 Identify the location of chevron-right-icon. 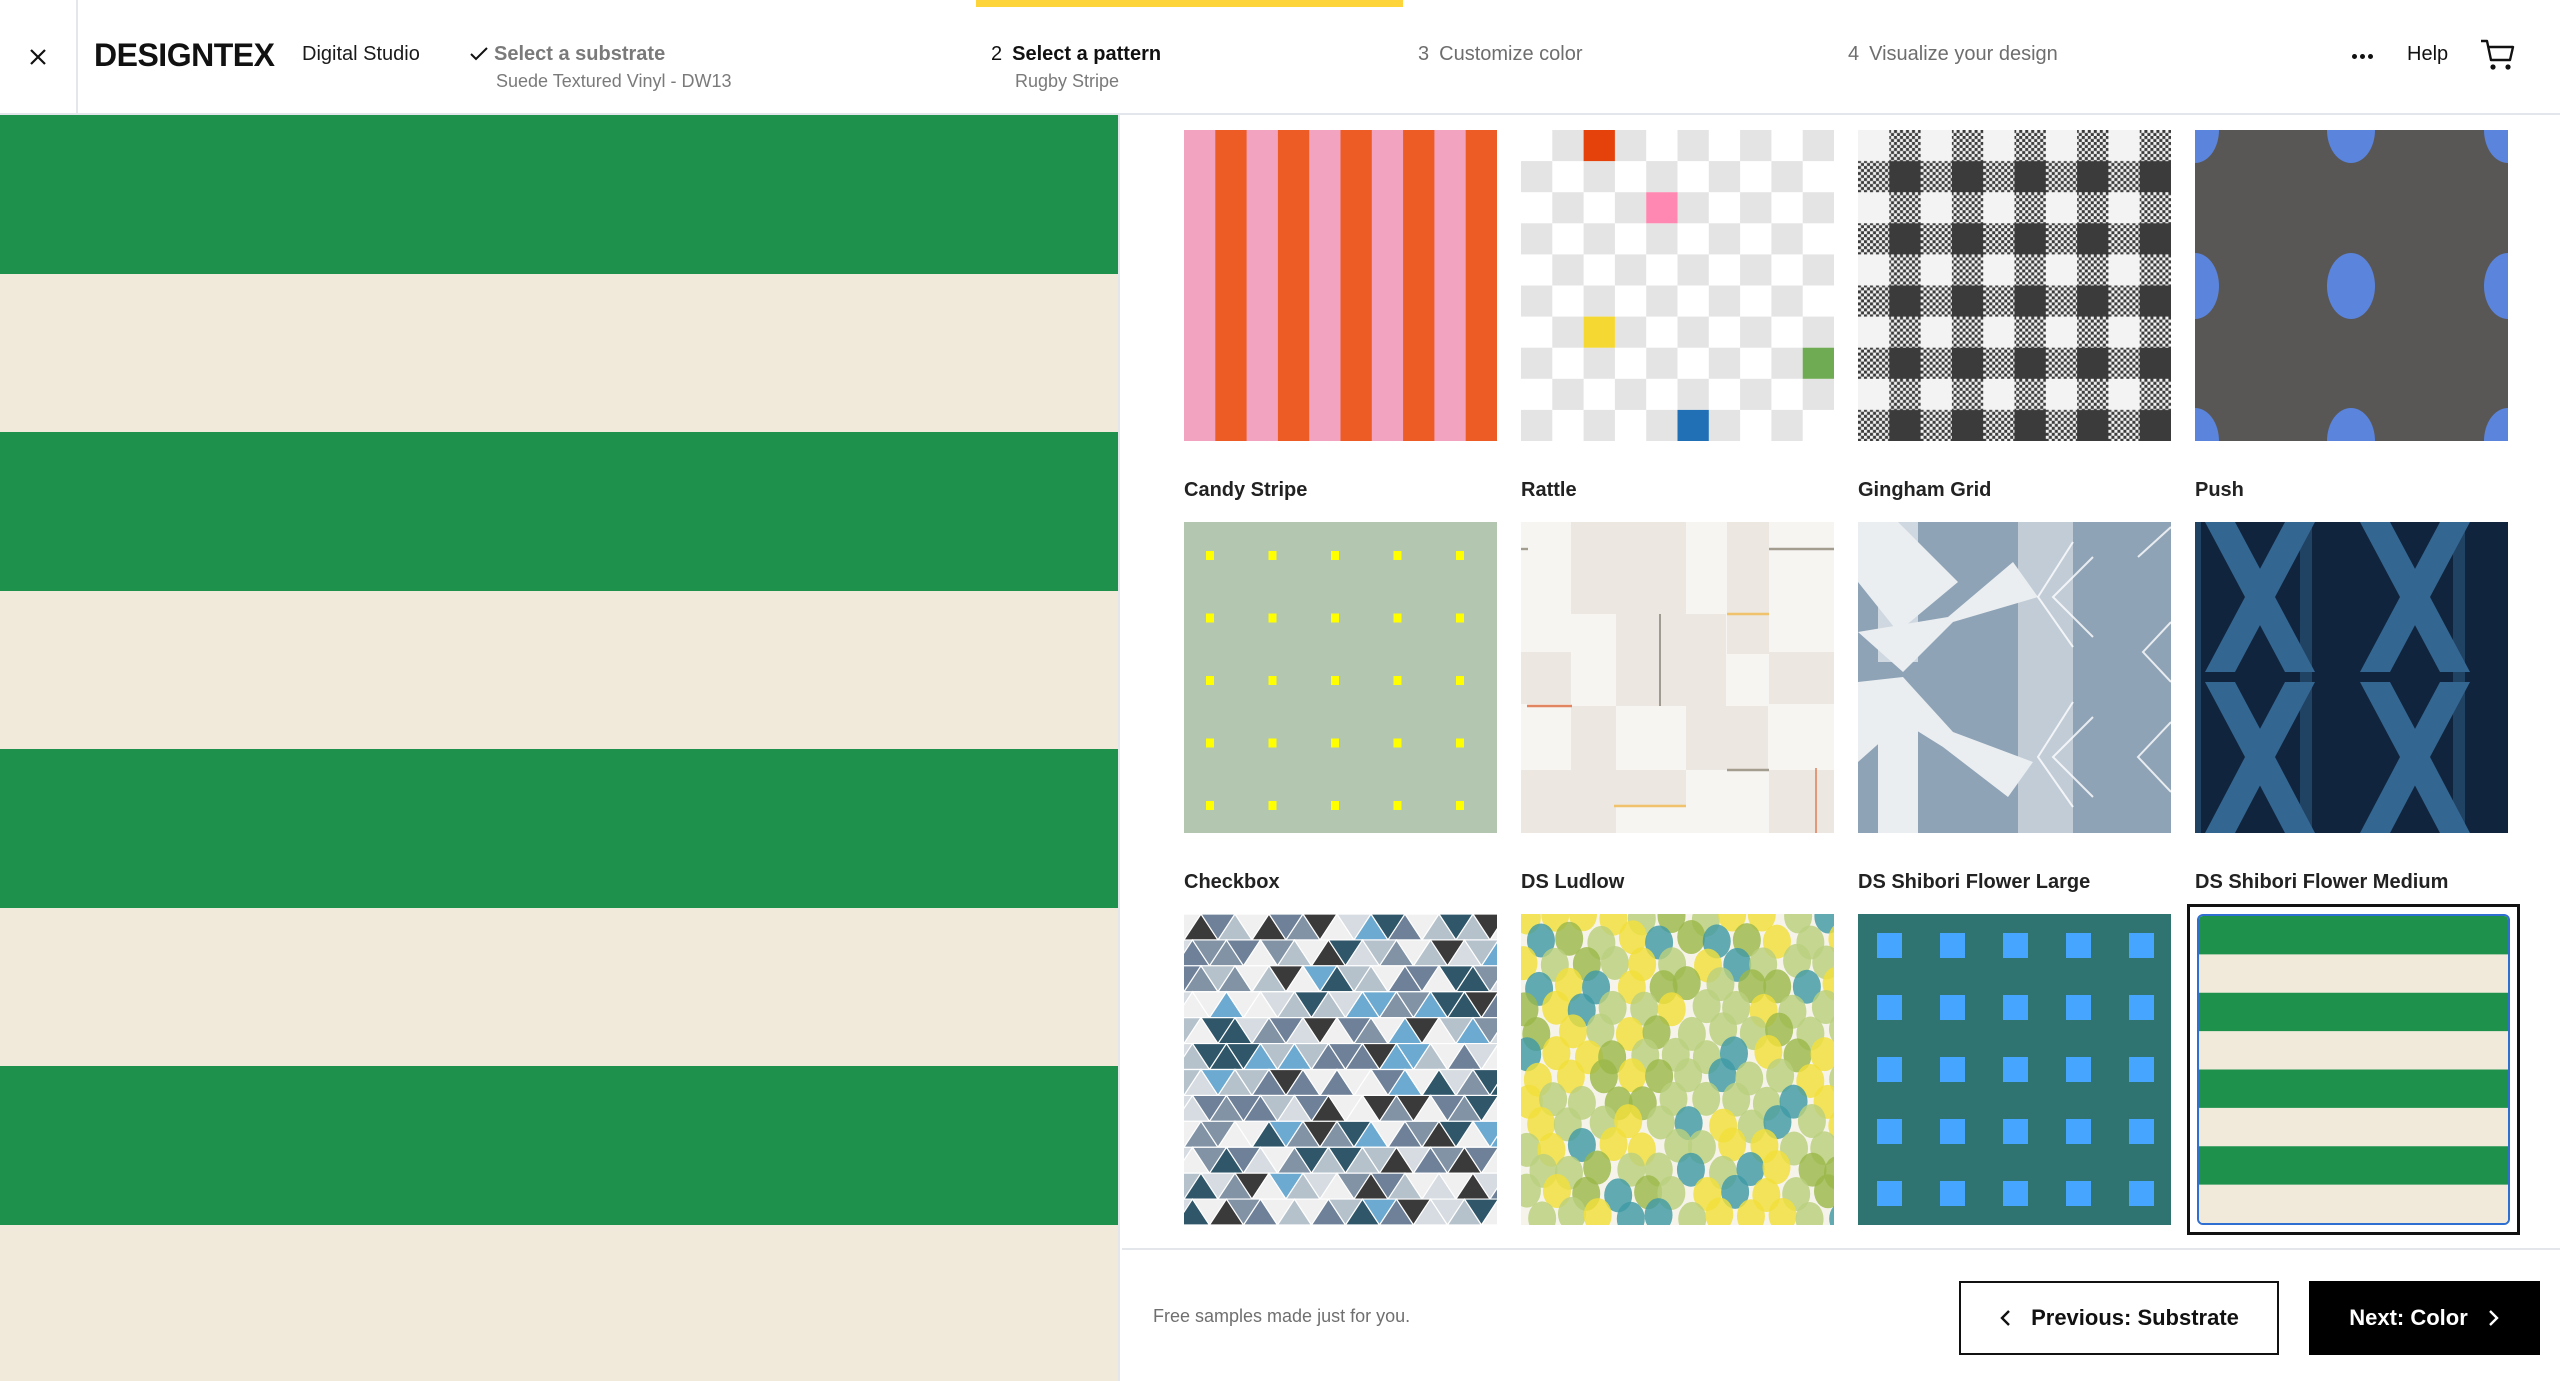
(2493, 1318).